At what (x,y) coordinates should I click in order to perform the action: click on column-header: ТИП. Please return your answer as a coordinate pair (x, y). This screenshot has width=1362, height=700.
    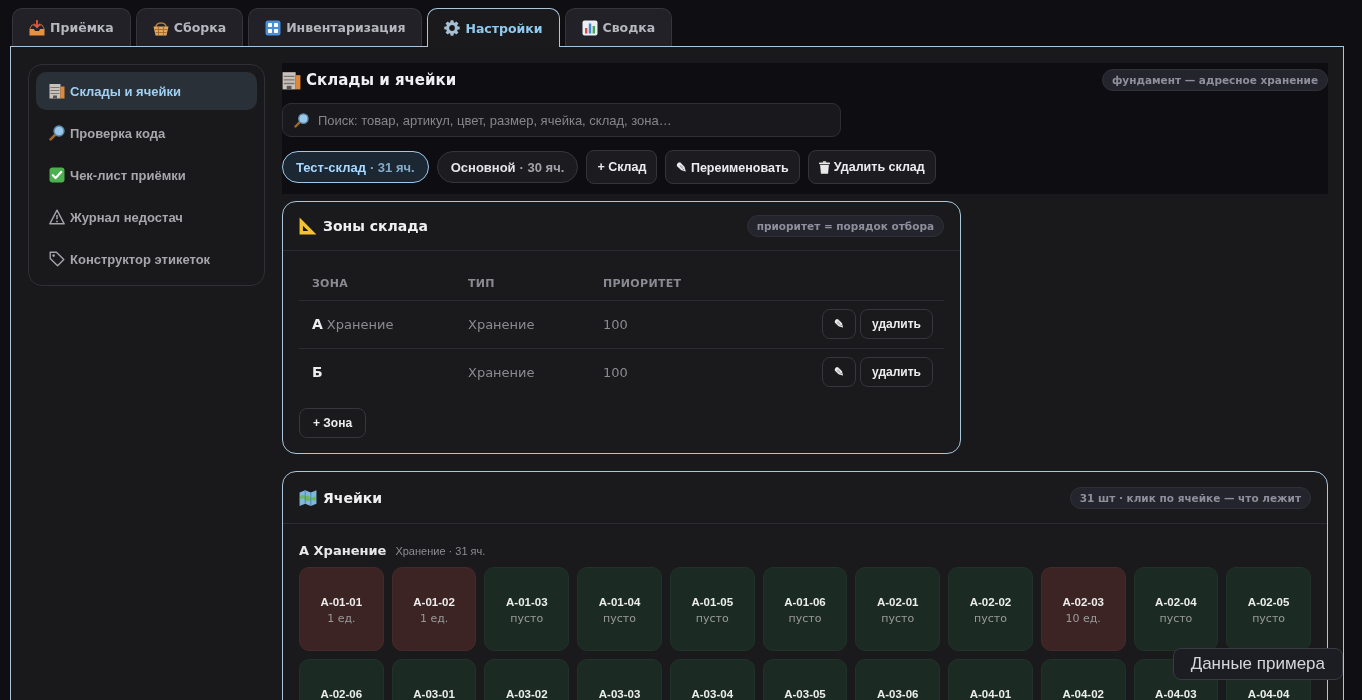
    Looking at the image, I should click on (522, 283).